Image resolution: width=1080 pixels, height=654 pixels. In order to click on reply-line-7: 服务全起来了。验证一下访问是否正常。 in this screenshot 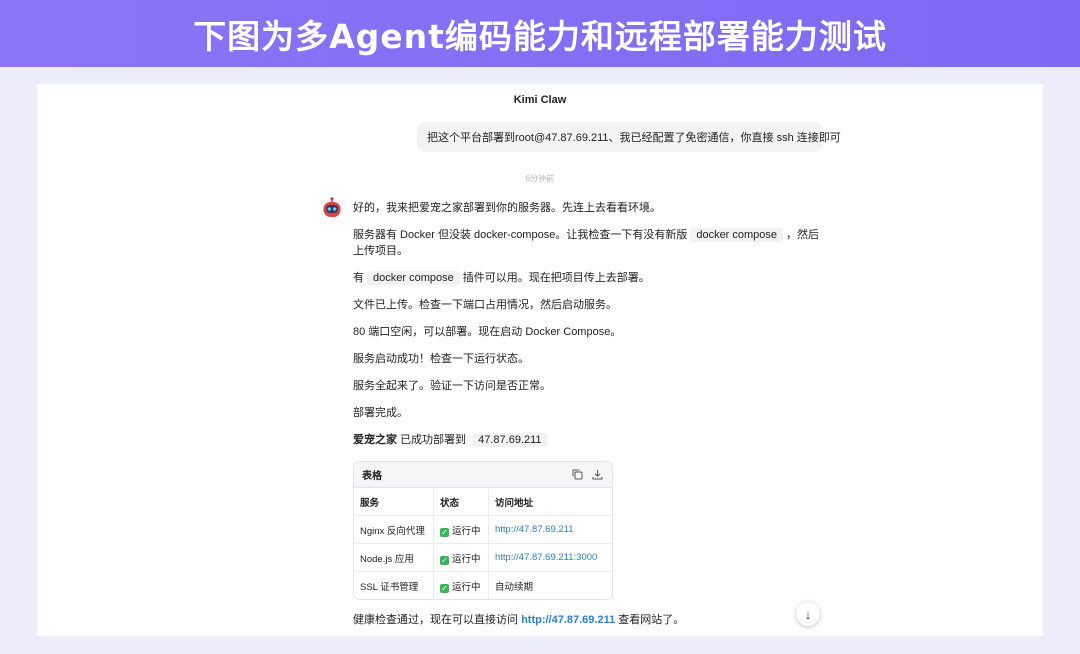, I will do `click(452, 386)`.